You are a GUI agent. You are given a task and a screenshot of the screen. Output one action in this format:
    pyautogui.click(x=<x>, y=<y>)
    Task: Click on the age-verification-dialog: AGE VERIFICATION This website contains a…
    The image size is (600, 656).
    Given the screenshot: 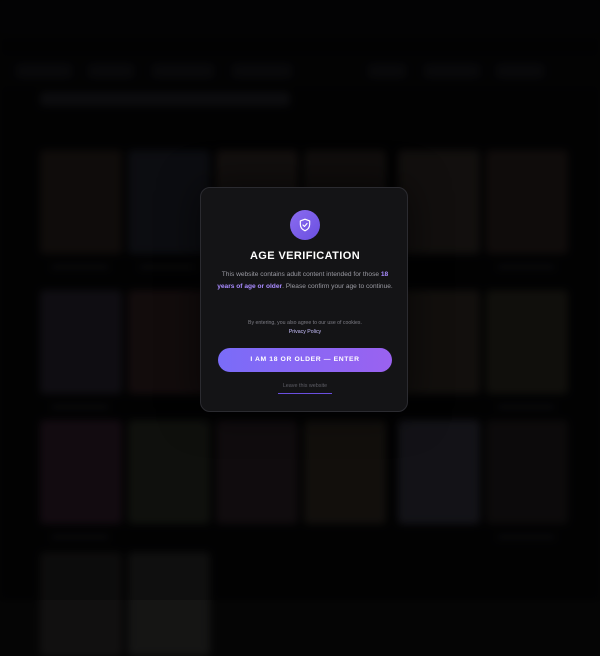 What is the action you would take?
    pyautogui.click(x=304, y=299)
    